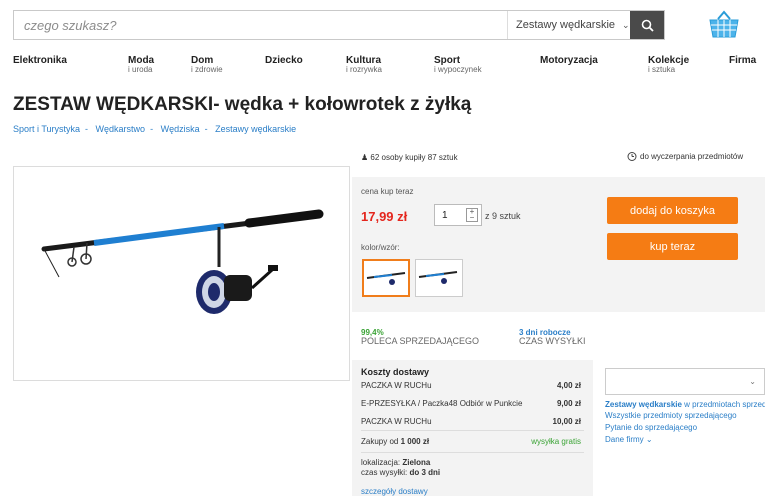 Image resolution: width=765 pixels, height=496 pixels. Describe the element at coordinates (387, 191) in the screenshot. I see `price-label: cena kup teraz` at that location.